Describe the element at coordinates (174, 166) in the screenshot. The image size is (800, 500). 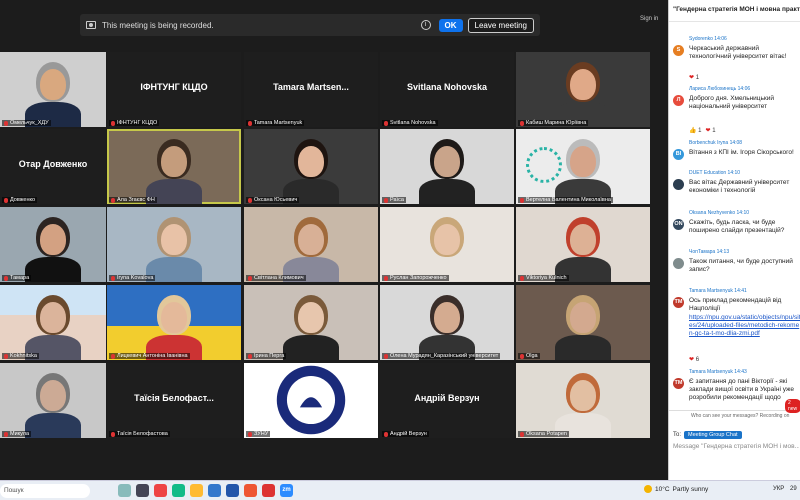
I see `participant-tile: Ала Згаєвс ФН` at that location.